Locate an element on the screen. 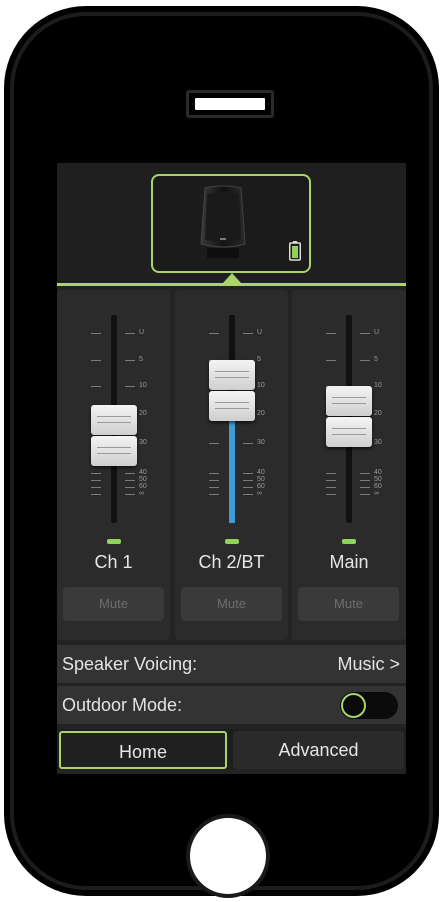 The image size is (443, 902). channel-strip-ch2: U 5 10 20 30 40 50 60 ∞ Ch 2/BT Mute is located at coordinates (231, 465).